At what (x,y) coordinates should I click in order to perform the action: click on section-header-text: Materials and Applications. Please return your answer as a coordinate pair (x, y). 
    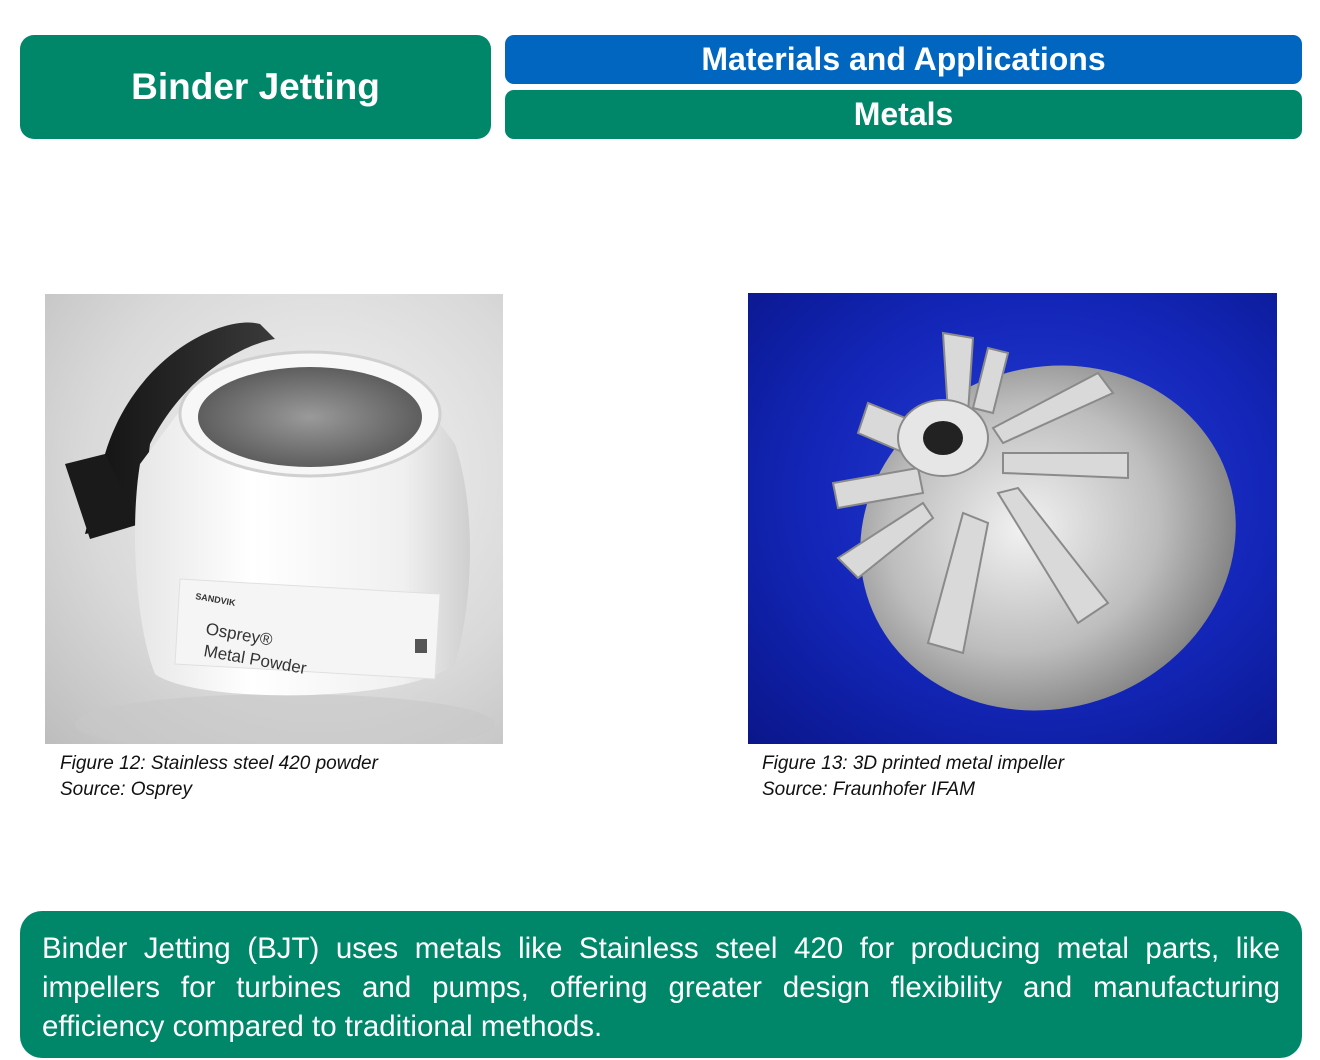
    Looking at the image, I should click on (903, 59).